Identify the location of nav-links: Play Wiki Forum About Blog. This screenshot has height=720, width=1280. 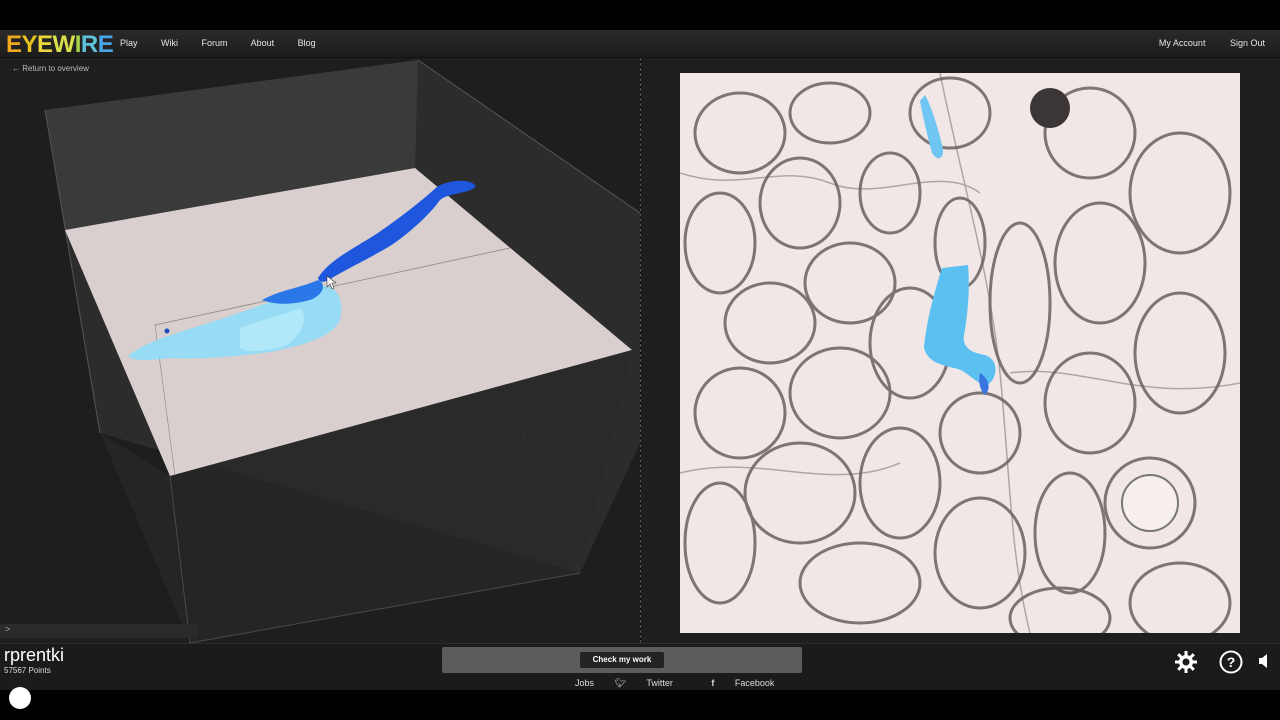
(228, 43).